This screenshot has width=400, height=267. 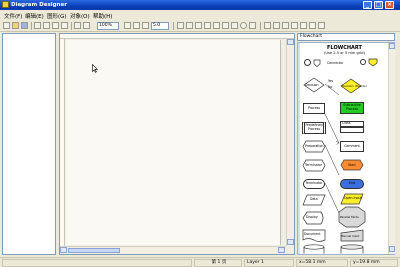 What do you see at coordinates (180, 25) in the screenshot?
I see `select-icon` at bounding box center [180, 25].